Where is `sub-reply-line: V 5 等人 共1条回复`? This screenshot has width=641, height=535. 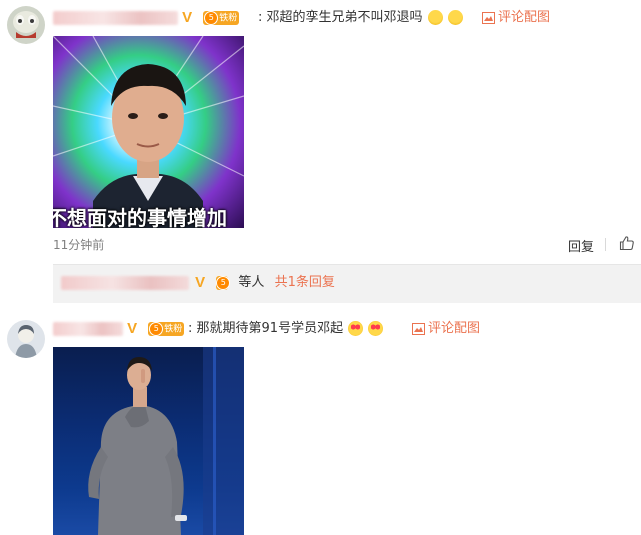
sub-reply-line: V 5 等人 共1条回复 is located at coordinates (198, 283).